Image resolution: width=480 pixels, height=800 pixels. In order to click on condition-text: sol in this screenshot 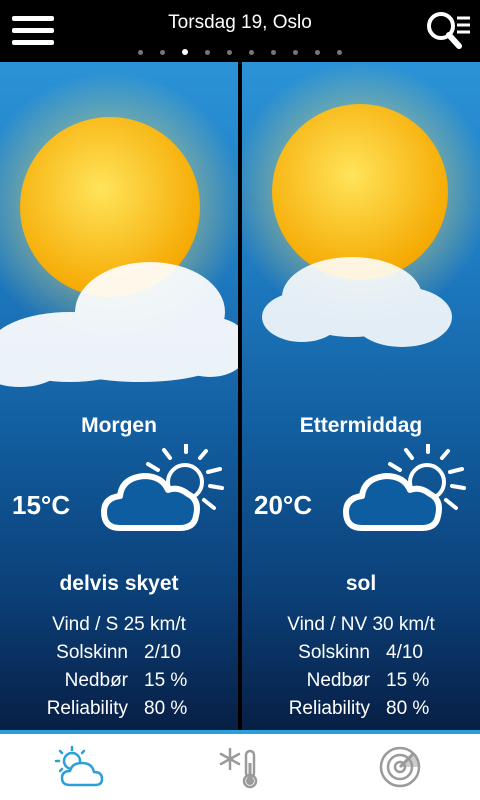, I will do `click(361, 583)`.